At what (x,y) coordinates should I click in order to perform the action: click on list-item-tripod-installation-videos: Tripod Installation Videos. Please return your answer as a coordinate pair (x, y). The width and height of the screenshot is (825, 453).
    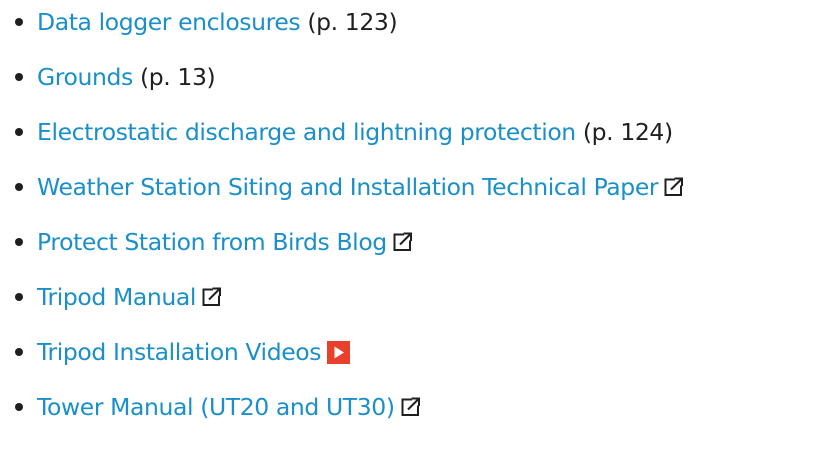
    Looking at the image, I should click on (412, 359).